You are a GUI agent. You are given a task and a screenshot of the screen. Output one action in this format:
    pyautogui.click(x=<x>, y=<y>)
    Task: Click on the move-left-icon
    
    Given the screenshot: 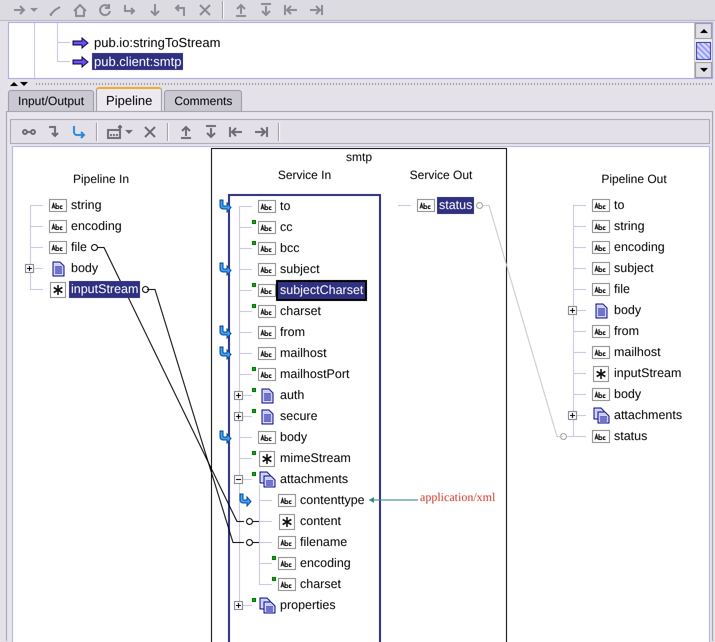 What is the action you would take?
    pyautogui.click(x=291, y=10)
    